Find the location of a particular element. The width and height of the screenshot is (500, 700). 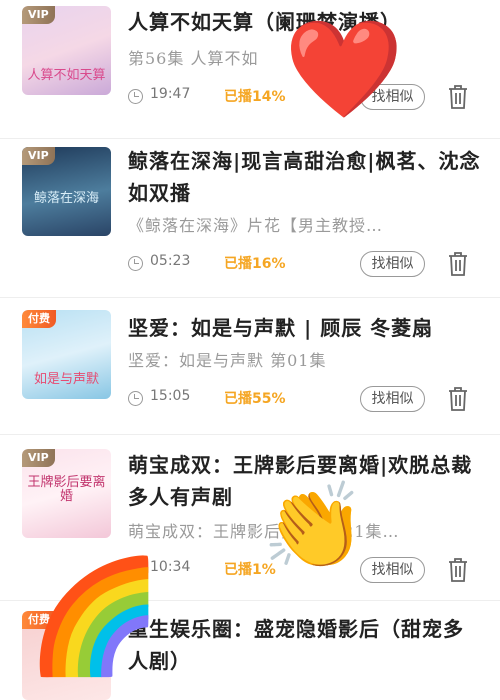

duration: 19:47 is located at coordinates (170, 94).